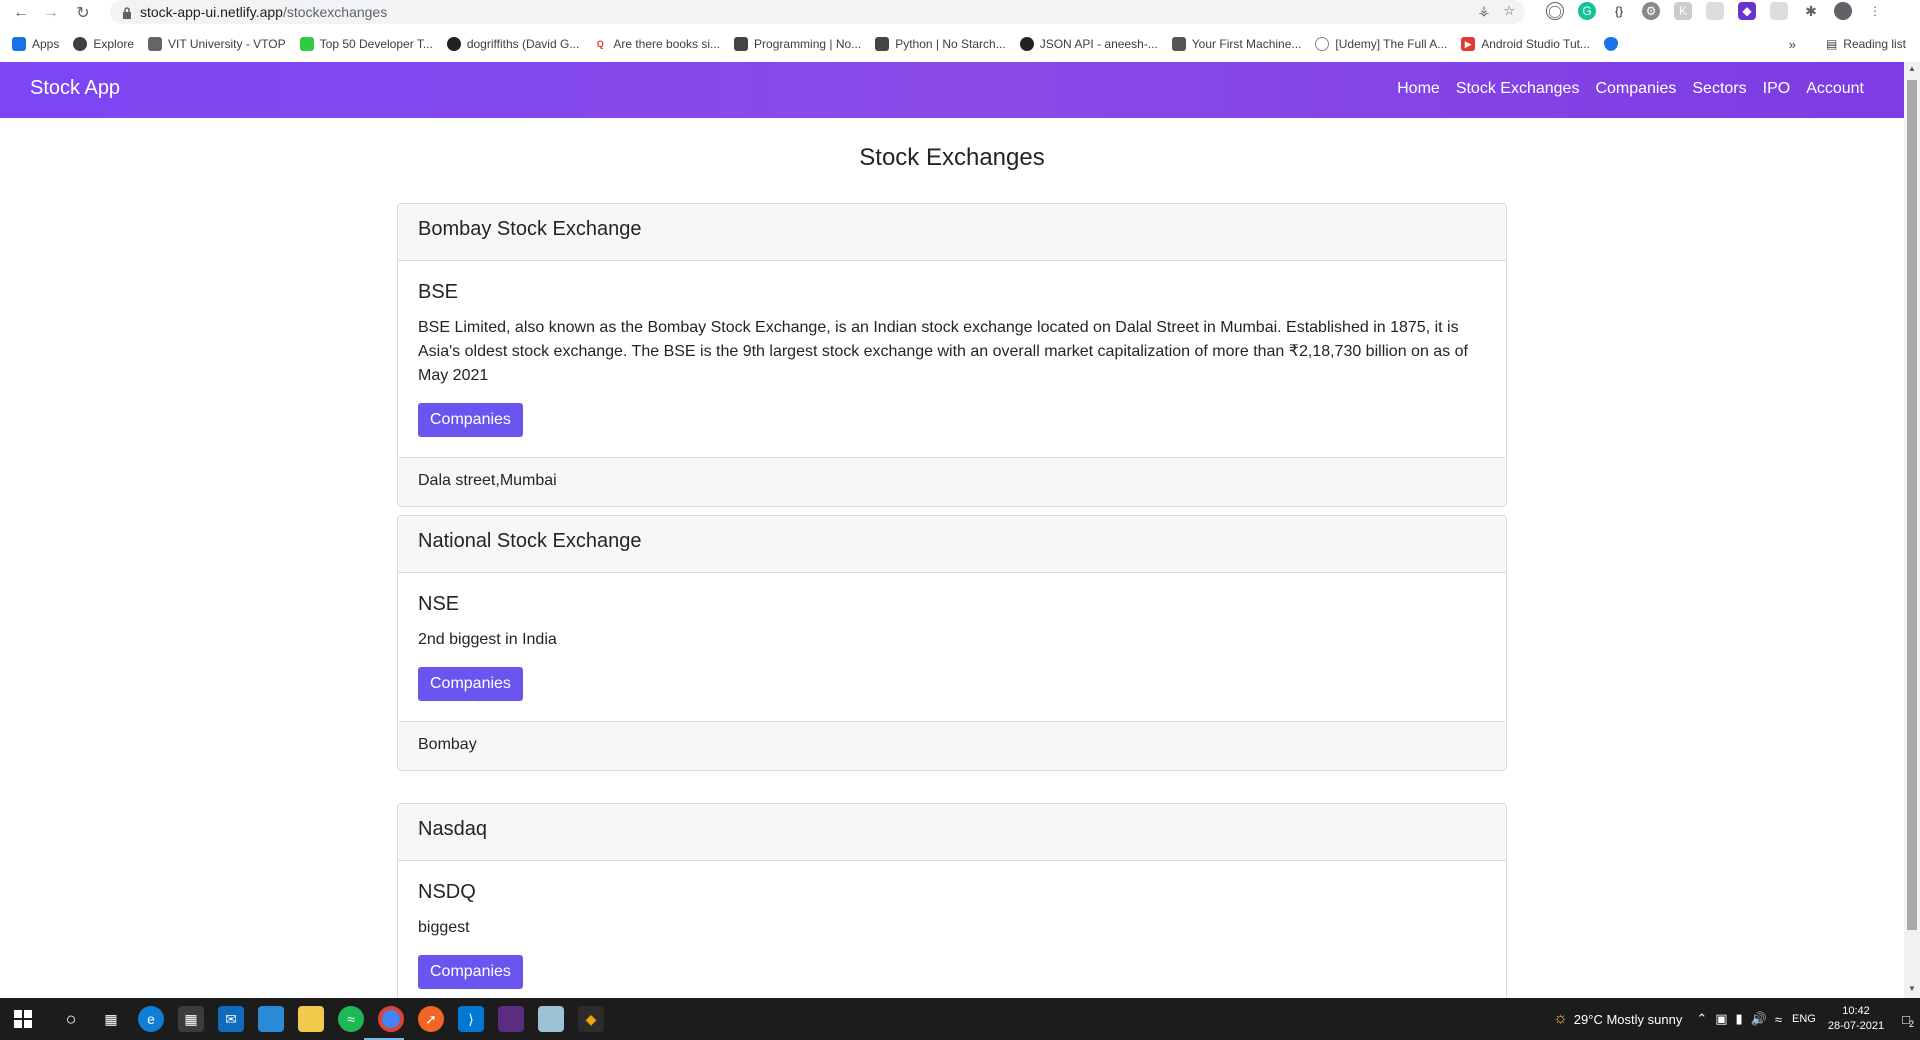  Describe the element at coordinates (1468, 44) in the screenshot. I see `youtube-icon: ▶` at that location.